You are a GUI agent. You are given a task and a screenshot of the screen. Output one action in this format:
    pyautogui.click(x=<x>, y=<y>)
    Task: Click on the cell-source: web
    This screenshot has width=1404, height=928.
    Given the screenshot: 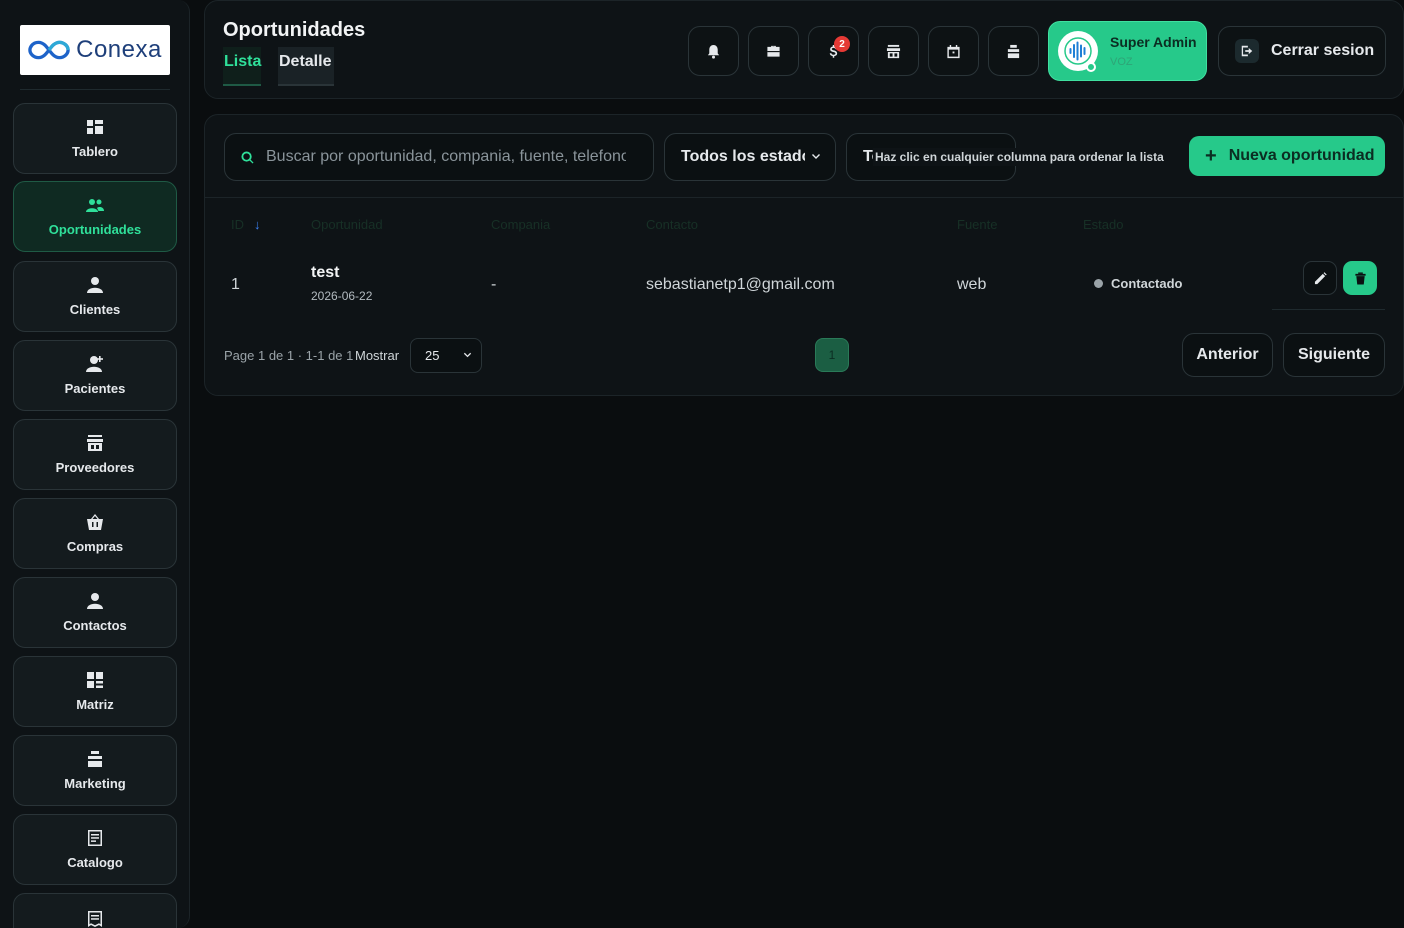 What is the action you would take?
    pyautogui.click(x=972, y=284)
    